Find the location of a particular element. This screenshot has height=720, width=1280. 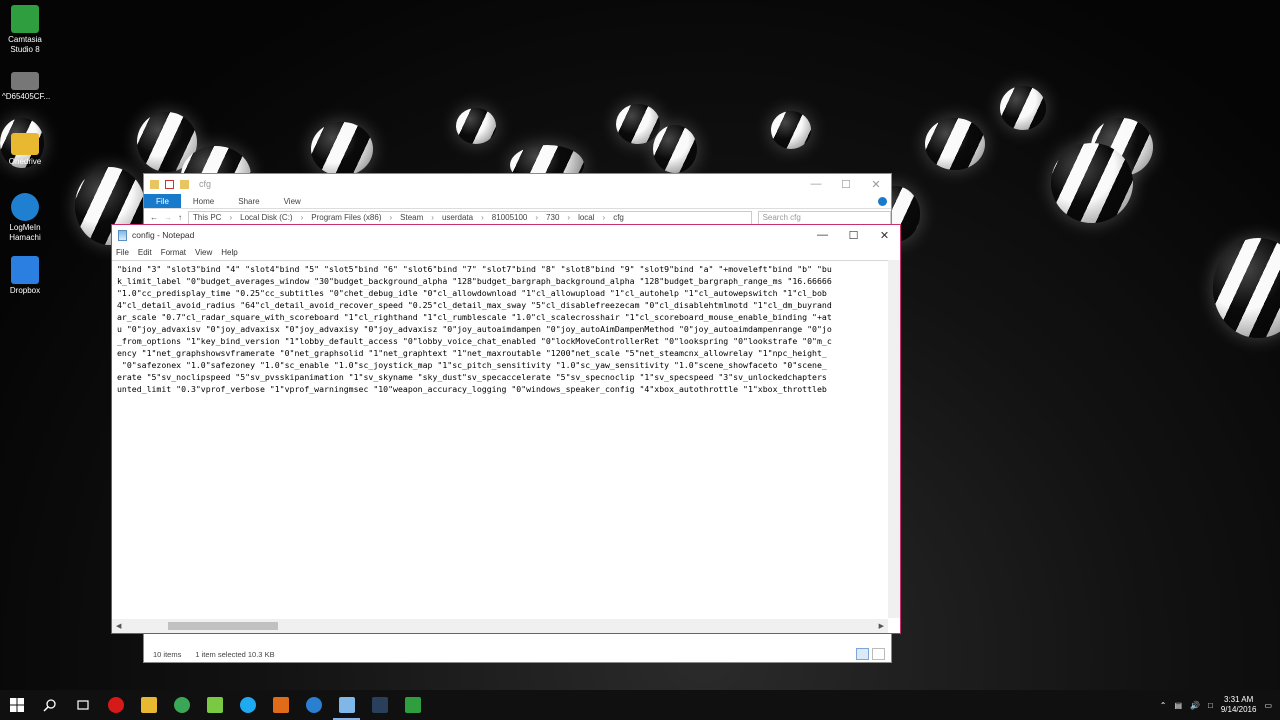

horizontal-scrollbar: ◀ ▶ is located at coordinates (500, 626).